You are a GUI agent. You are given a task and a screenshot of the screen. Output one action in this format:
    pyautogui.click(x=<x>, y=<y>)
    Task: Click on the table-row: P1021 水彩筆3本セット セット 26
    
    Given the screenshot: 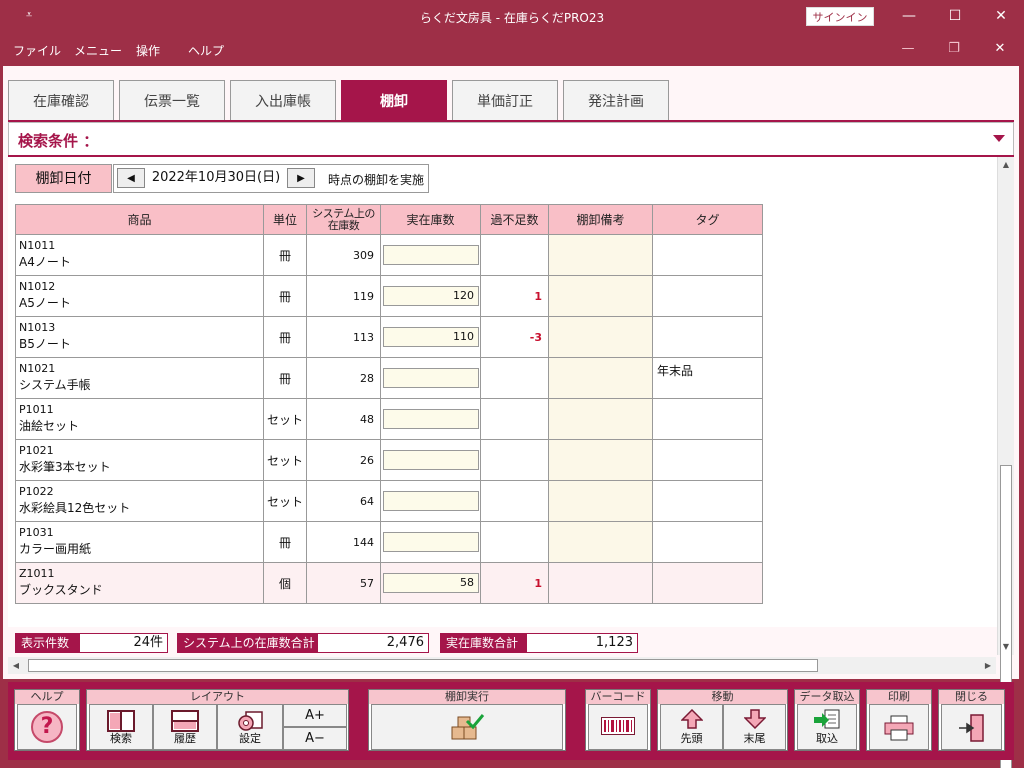 What is the action you would take?
    pyautogui.click(x=389, y=460)
    